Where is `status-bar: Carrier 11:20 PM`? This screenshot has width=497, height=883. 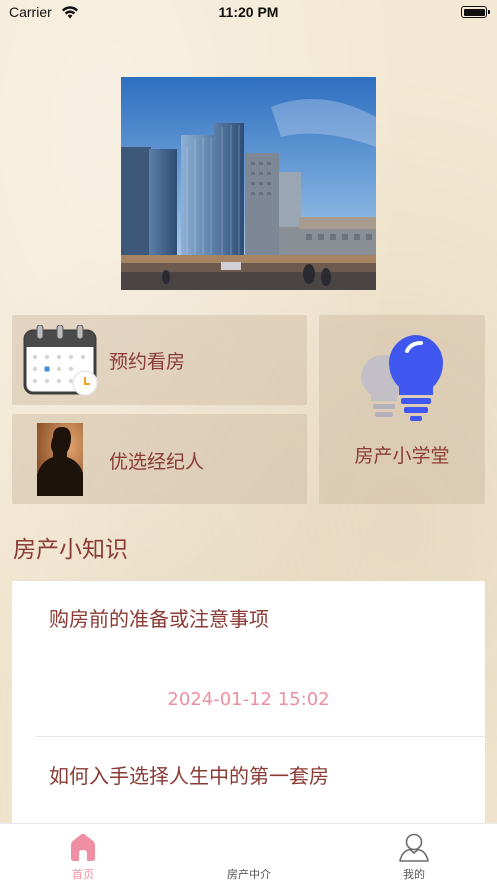
status-bar: Carrier 11:20 PM is located at coordinates (248, 13).